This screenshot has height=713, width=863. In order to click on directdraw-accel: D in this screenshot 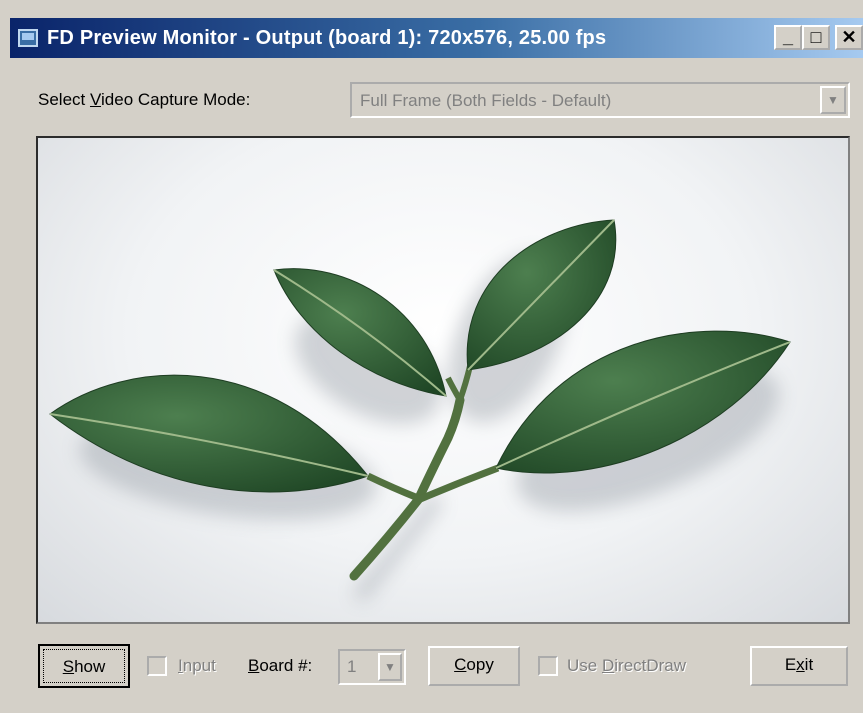, I will do `click(608, 665)`.